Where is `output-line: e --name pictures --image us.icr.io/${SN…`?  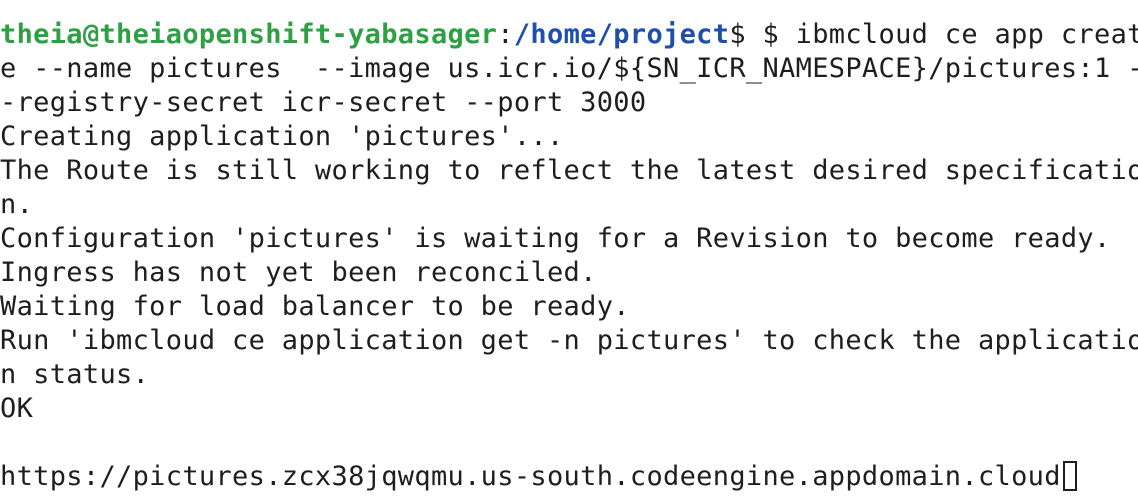
output-line: e --name pictures --image us.icr.io/${SN… is located at coordinates (569, 68).